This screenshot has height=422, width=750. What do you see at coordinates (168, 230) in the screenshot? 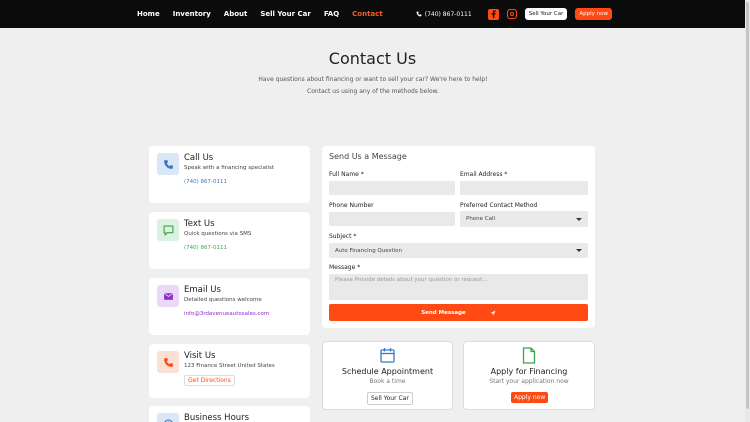
I see `message-icon` at bounding box center [168, 230].